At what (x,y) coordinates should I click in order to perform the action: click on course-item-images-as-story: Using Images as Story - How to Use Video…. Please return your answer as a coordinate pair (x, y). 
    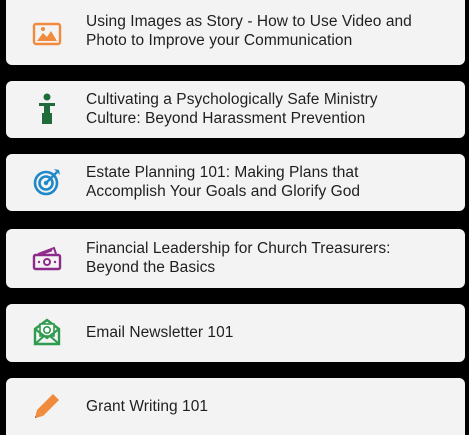
    Looking at the image, I should click on (235, 32).